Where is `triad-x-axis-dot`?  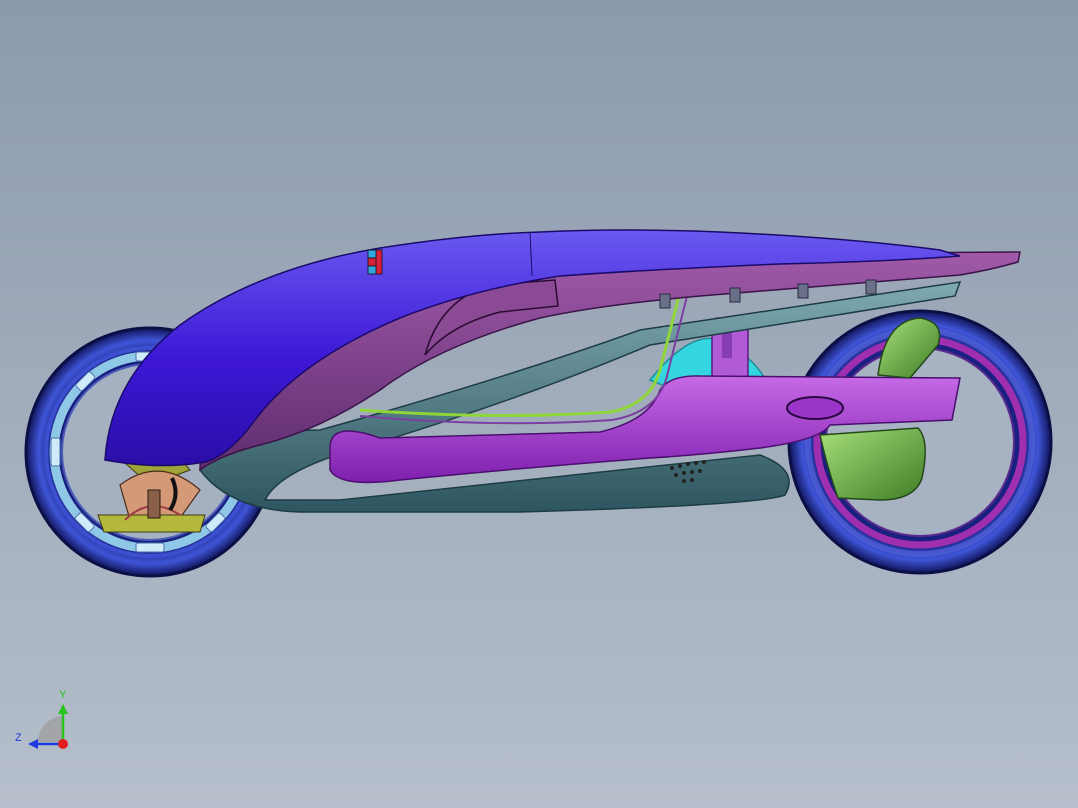
triad-x-axis-dot is located at coordinates (63, 744).